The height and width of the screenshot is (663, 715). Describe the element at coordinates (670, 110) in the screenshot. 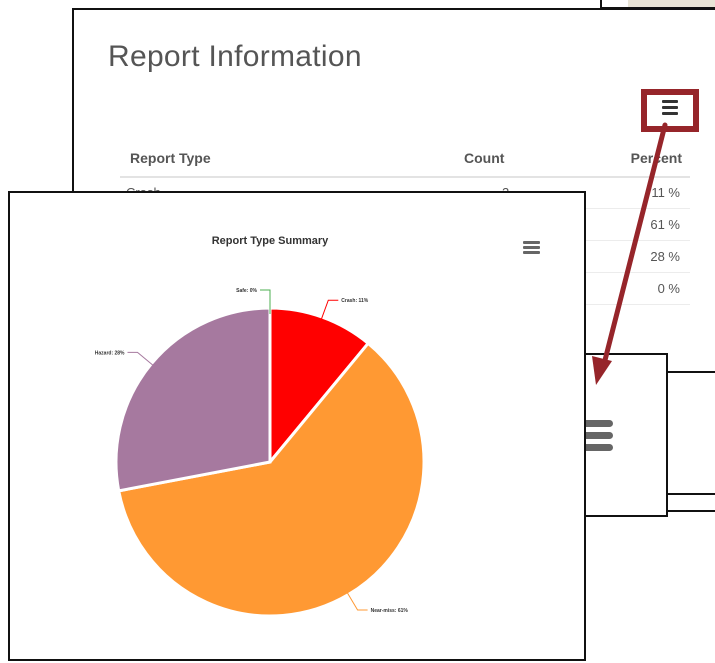

I see `menu-highlight-box` at that location.